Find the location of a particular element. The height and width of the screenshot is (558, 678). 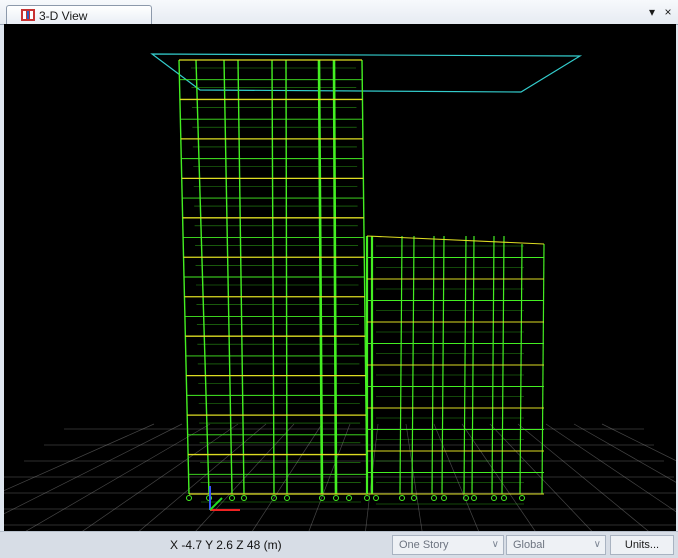

story-select: One Story ∨ is located at coordinates (448, 545).